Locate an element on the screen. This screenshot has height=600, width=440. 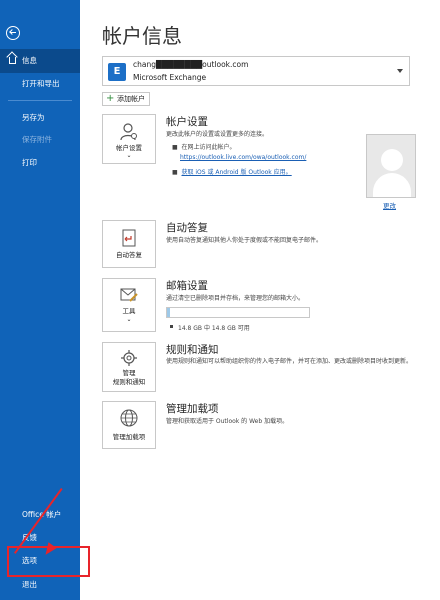
auto-reply-desc: 使用自动答复通知其他人你处于度假或不能回复电子邮件。 is located at coordinates (244, 240).